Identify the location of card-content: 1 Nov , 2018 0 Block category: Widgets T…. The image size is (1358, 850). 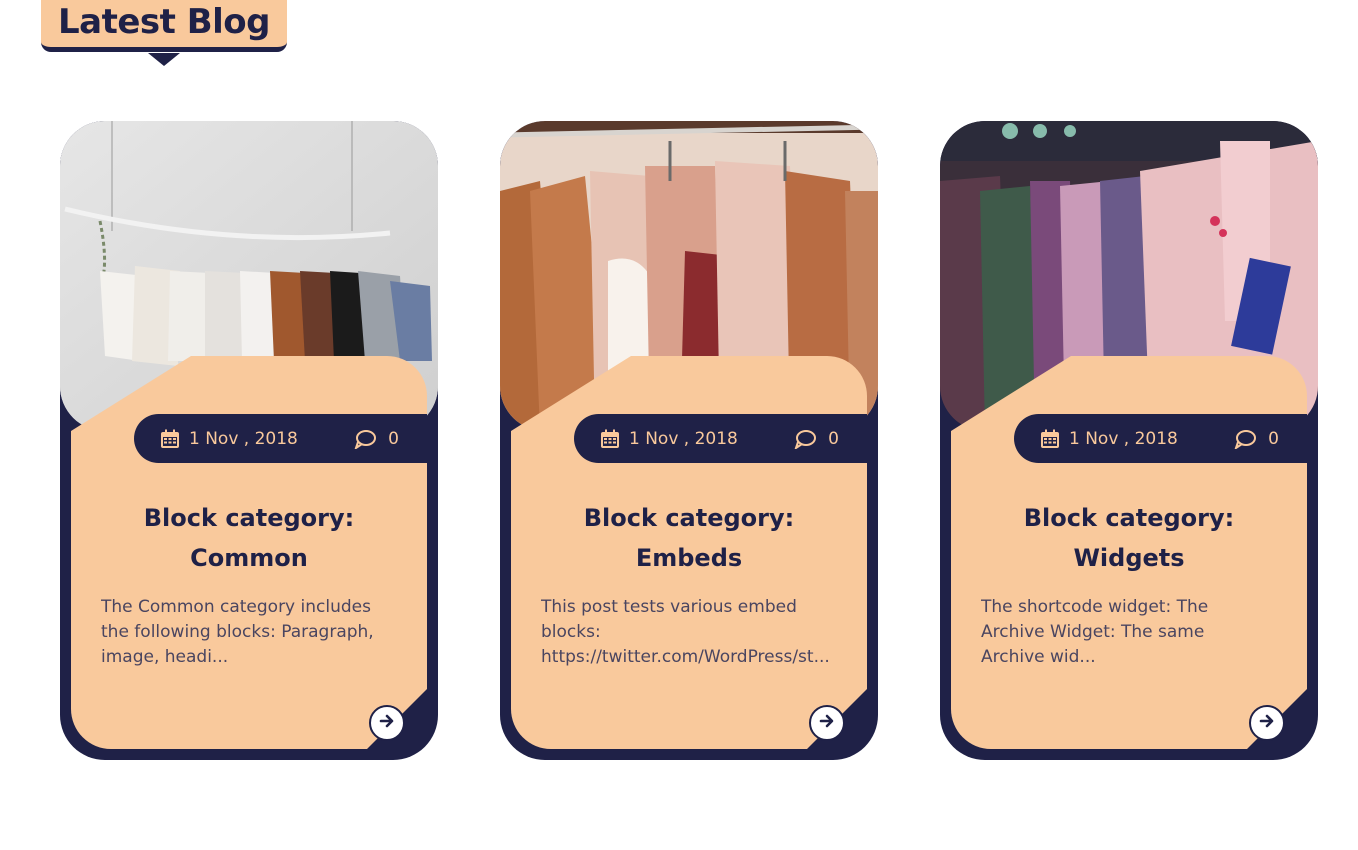
(1129, 552).